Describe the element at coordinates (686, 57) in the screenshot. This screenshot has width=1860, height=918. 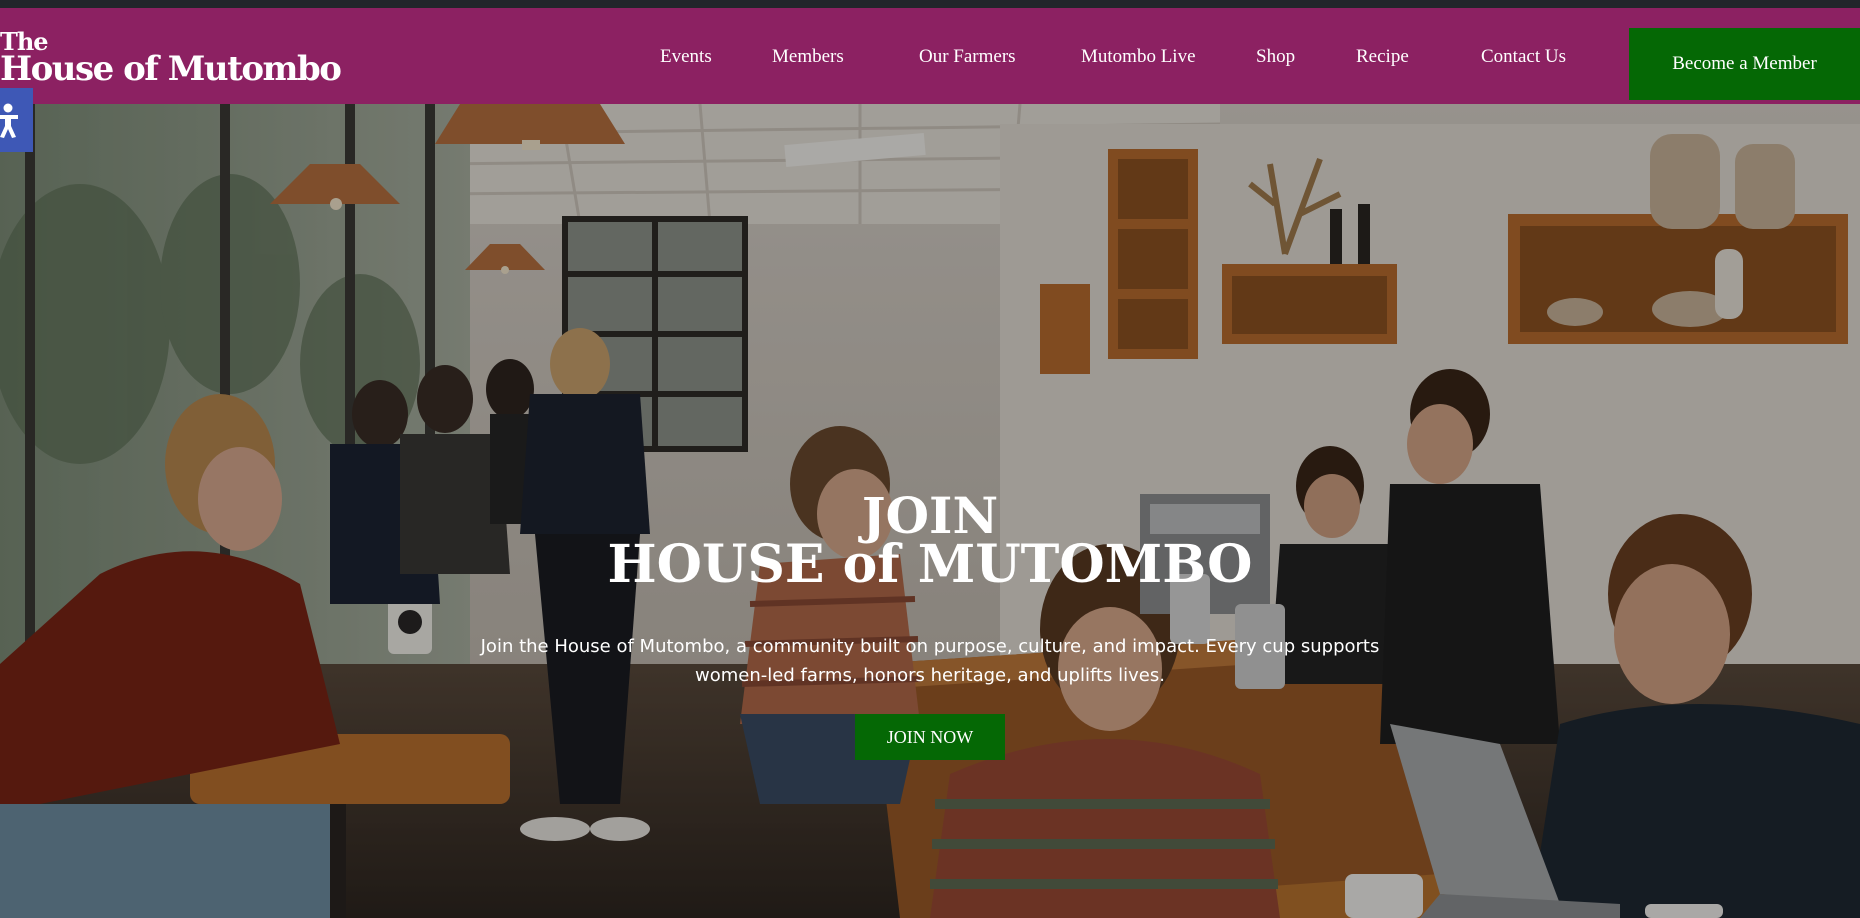
I see `nav-events: Events` at that location.